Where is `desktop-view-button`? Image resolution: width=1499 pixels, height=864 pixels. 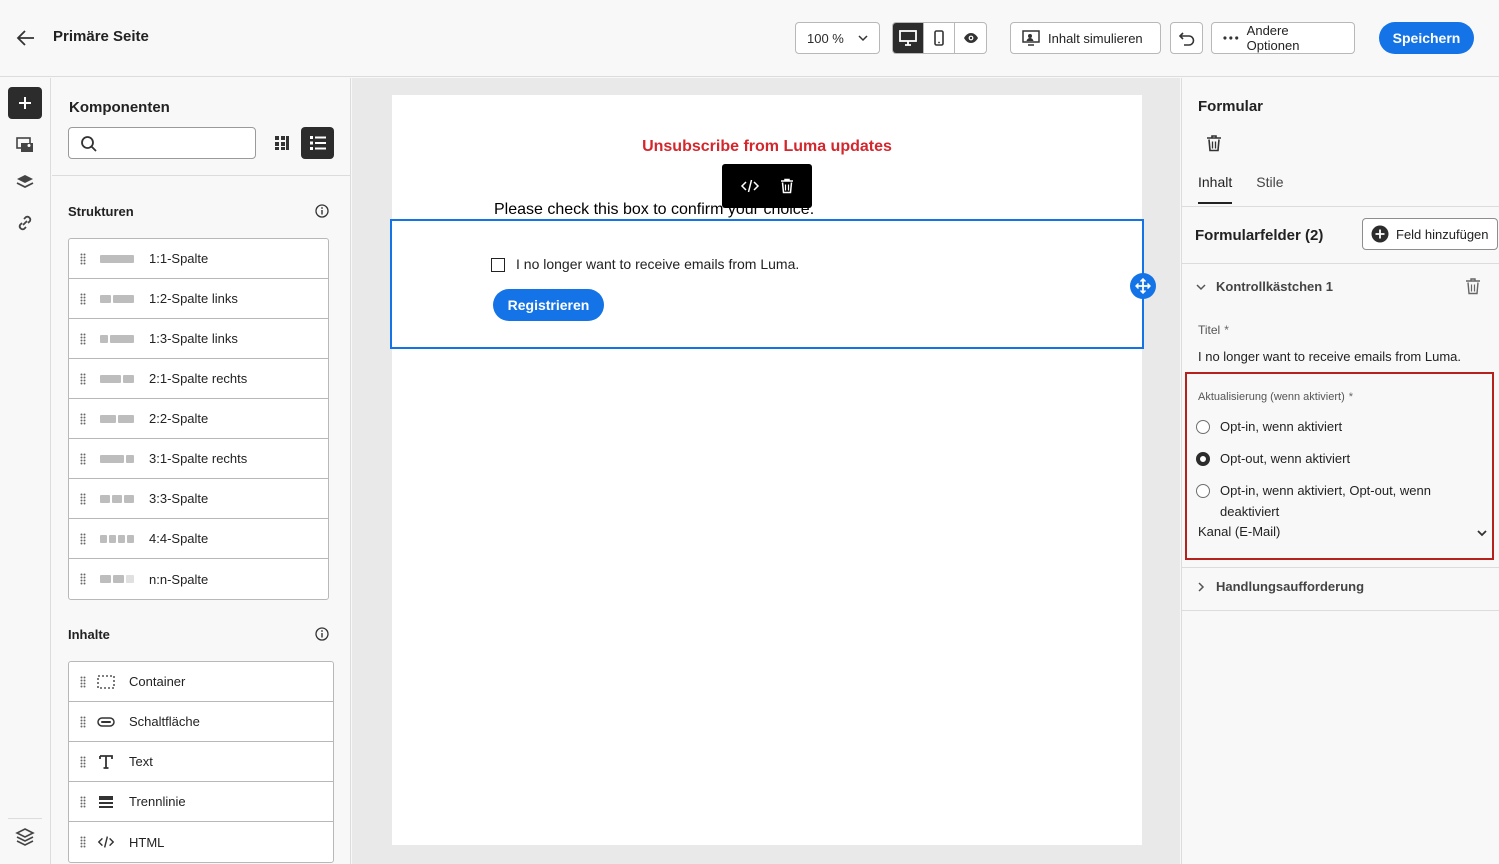
desktop-view-button is located at coordinates (908, 38).